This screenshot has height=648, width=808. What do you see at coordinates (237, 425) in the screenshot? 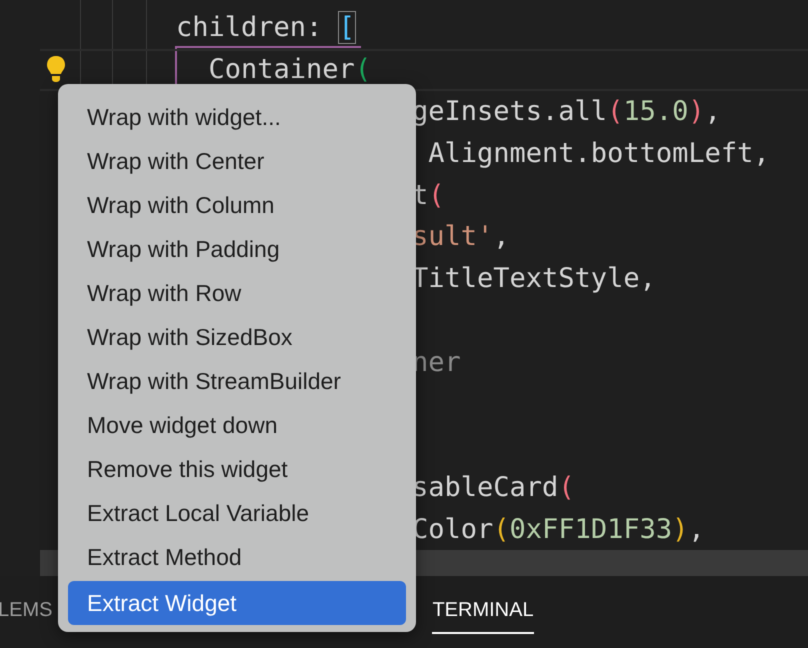
I see `menu-item: Move widget down` at bounding box center [237, 425].